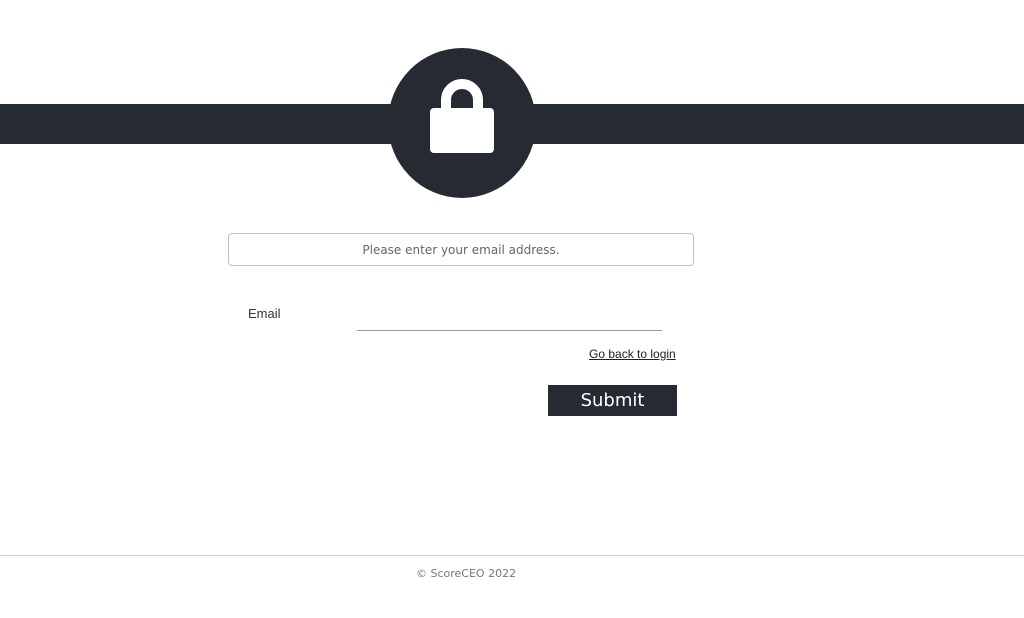  What do you see at coordinates (632, 354) in the screenshot?
I see `go-back-to-login-link: Go back to login` at bounding box center [632, 354].